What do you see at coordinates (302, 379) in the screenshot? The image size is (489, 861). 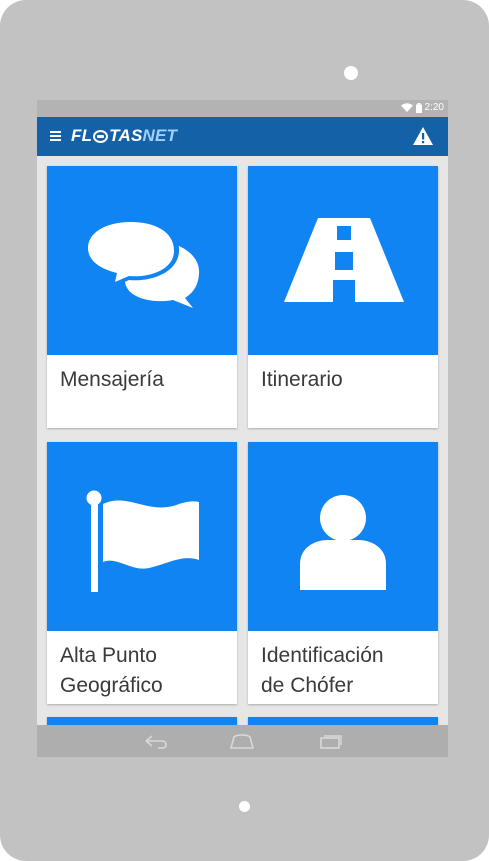 I see `tile-label: Itinerario` at bounding box center [302, 379].